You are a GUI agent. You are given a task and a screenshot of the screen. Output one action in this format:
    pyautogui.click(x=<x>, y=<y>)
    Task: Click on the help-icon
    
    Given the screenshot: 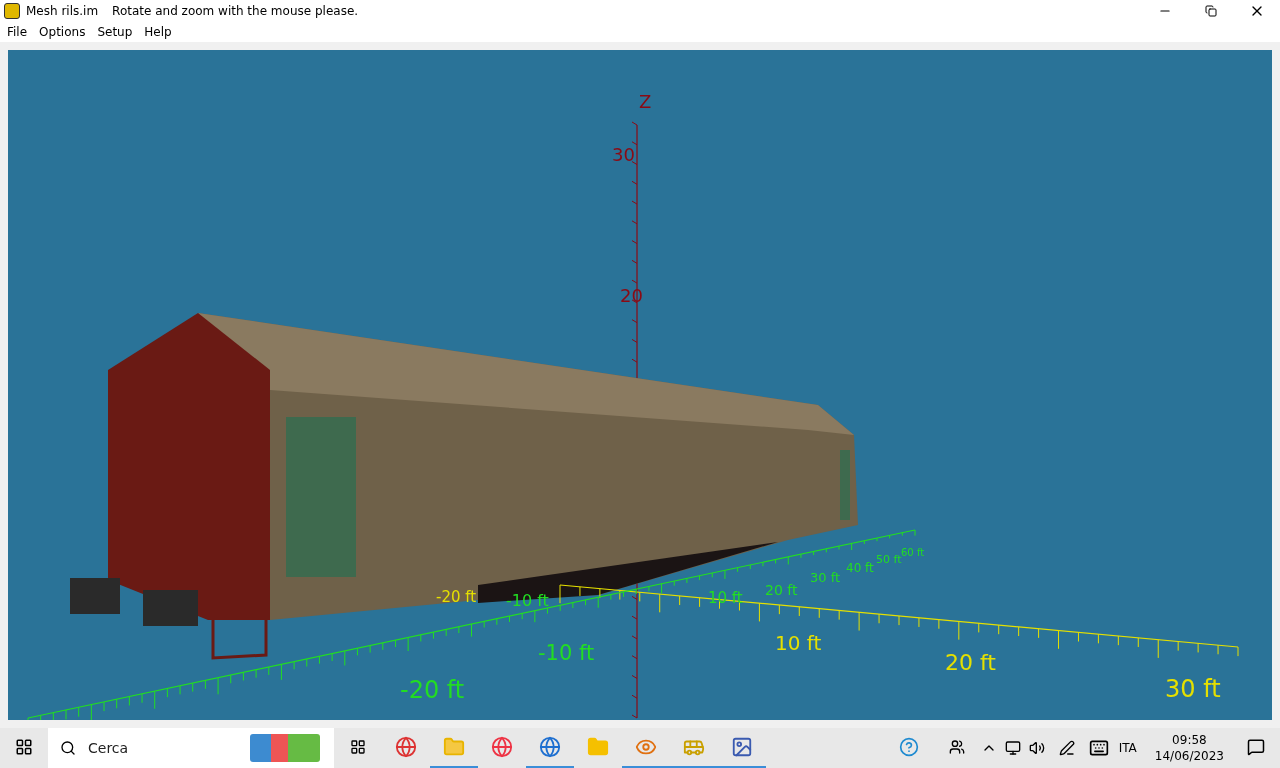 What is the action you would take?
    pyautogui.click(x=908, y=747)
    